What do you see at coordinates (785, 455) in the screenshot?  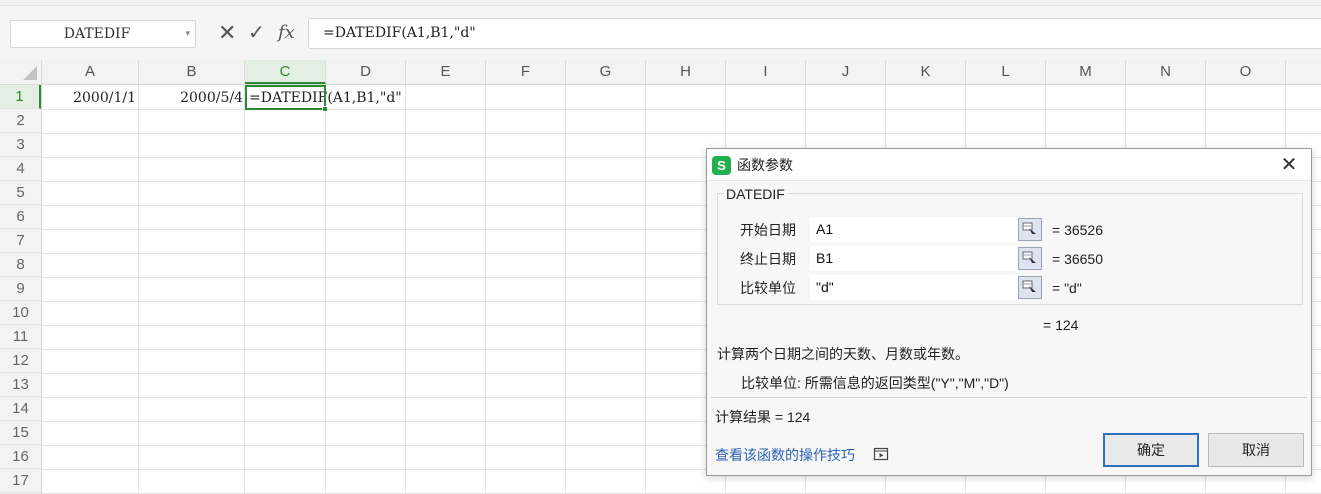 I see `help-link: 查看该函数的操作技巧` at bounding box center [785, 455].